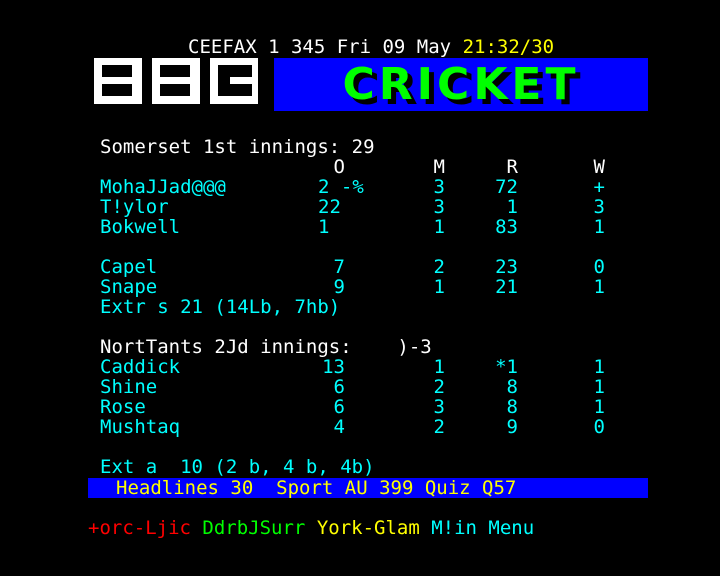  I want to click on col-header-wickets: W, so click(599, 167).